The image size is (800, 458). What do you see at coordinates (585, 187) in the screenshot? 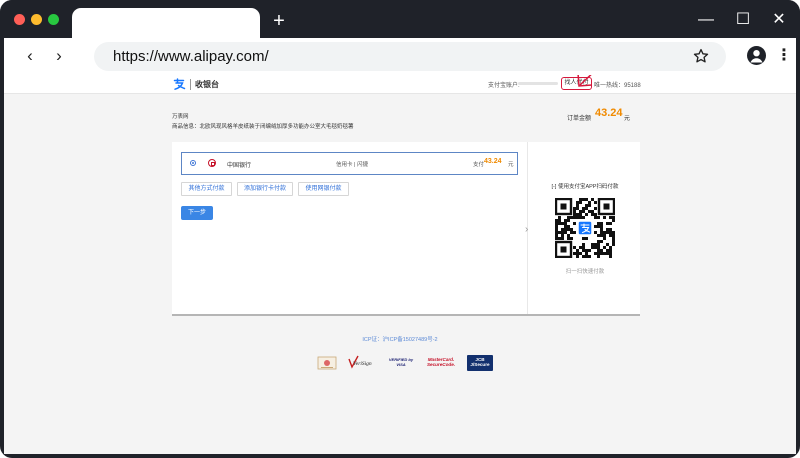
I see `qr-title: [-] 使用支付宝APP扫码付款` at bounding box center [585, 187].